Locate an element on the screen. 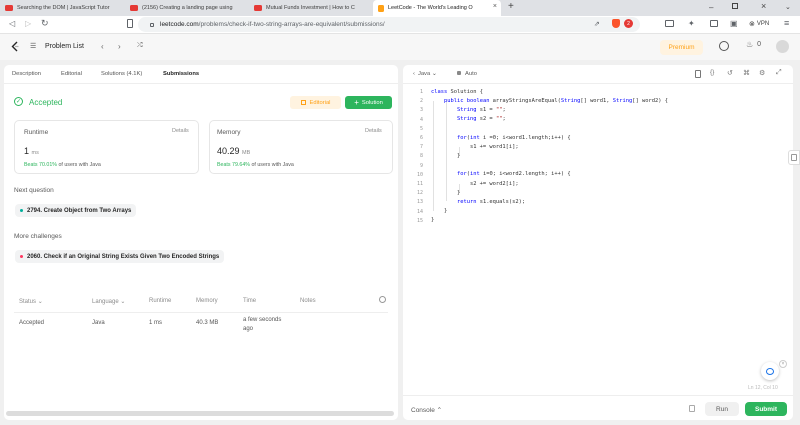 The height and width of the screenshot is (425, 800). runtime-number: 1 is located at coordinates (27, 151).